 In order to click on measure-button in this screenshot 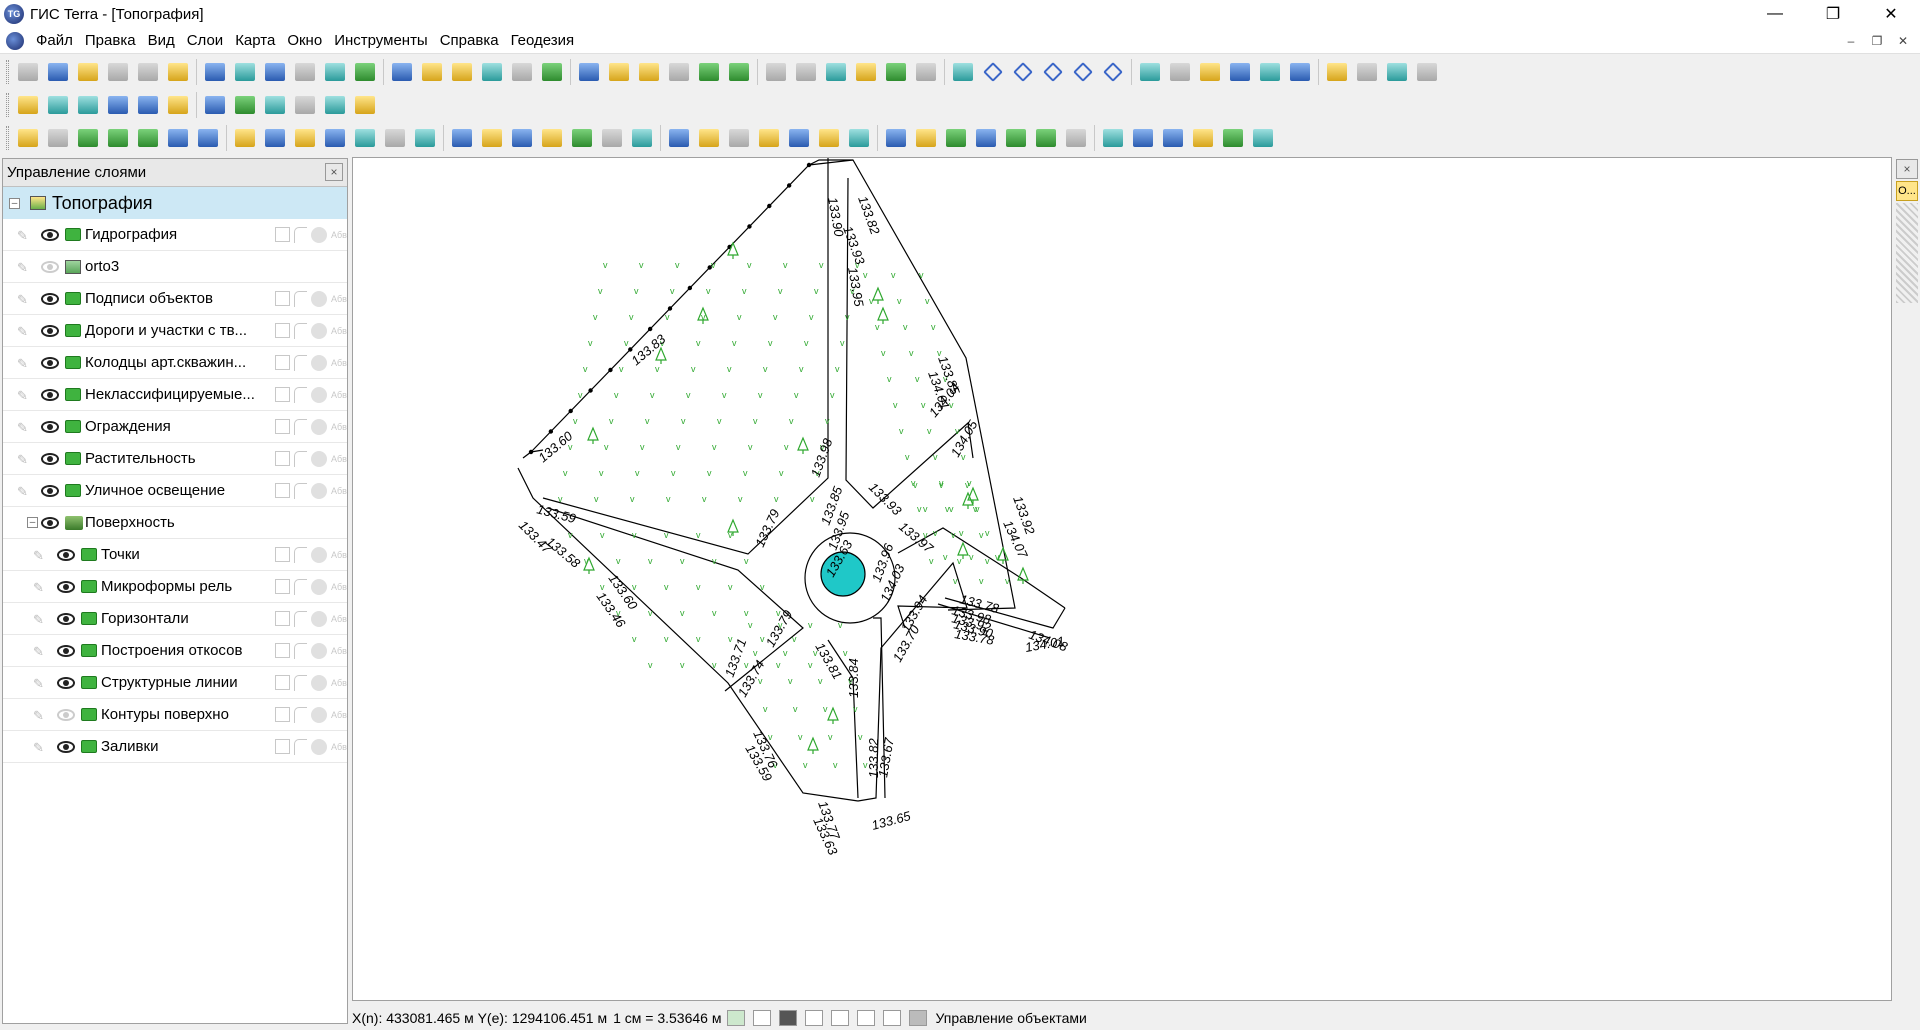, I will do `click(1150, 72)`.